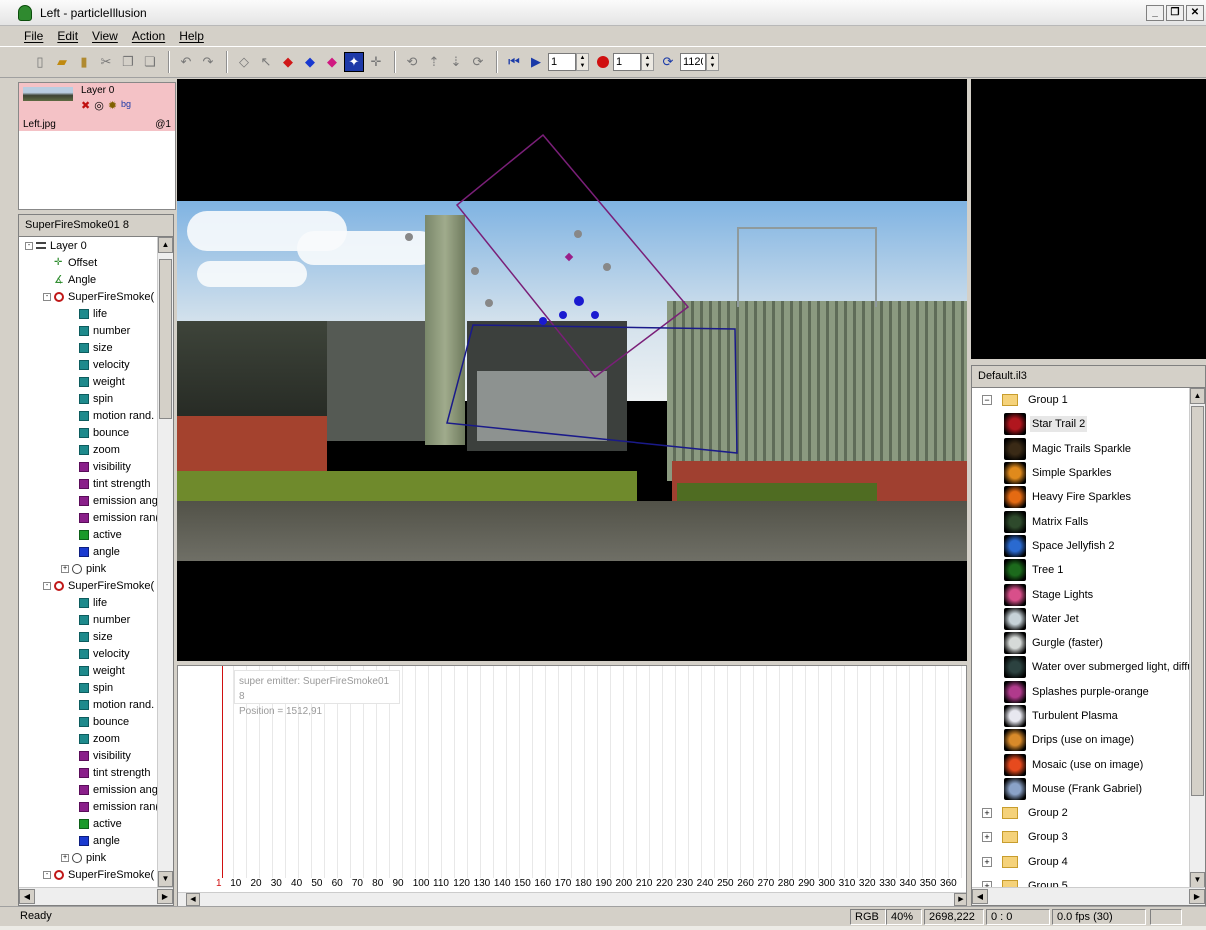 This screenshot has width=1206, height=930. I want to click on rotate-up-icon: ⇡, so click(434, 62).